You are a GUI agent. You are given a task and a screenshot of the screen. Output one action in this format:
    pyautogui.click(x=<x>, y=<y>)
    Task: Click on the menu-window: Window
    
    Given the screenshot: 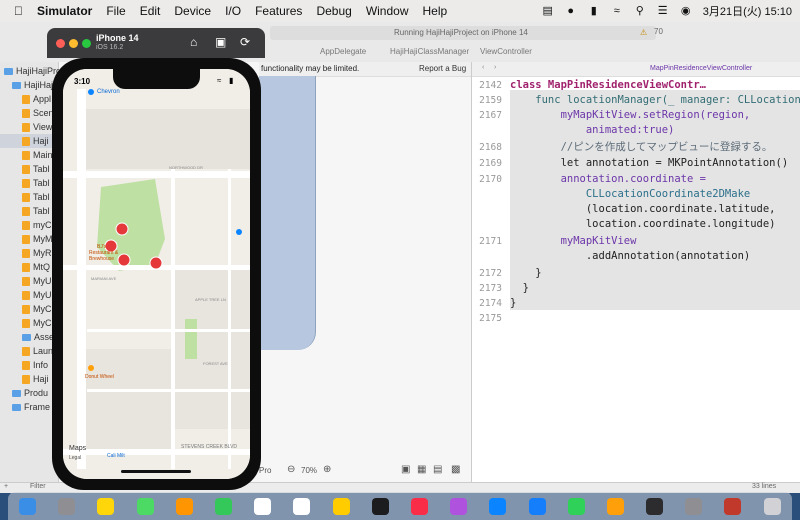 What is the action you would take?
    pyautogui.click(x=387, y=11)
    